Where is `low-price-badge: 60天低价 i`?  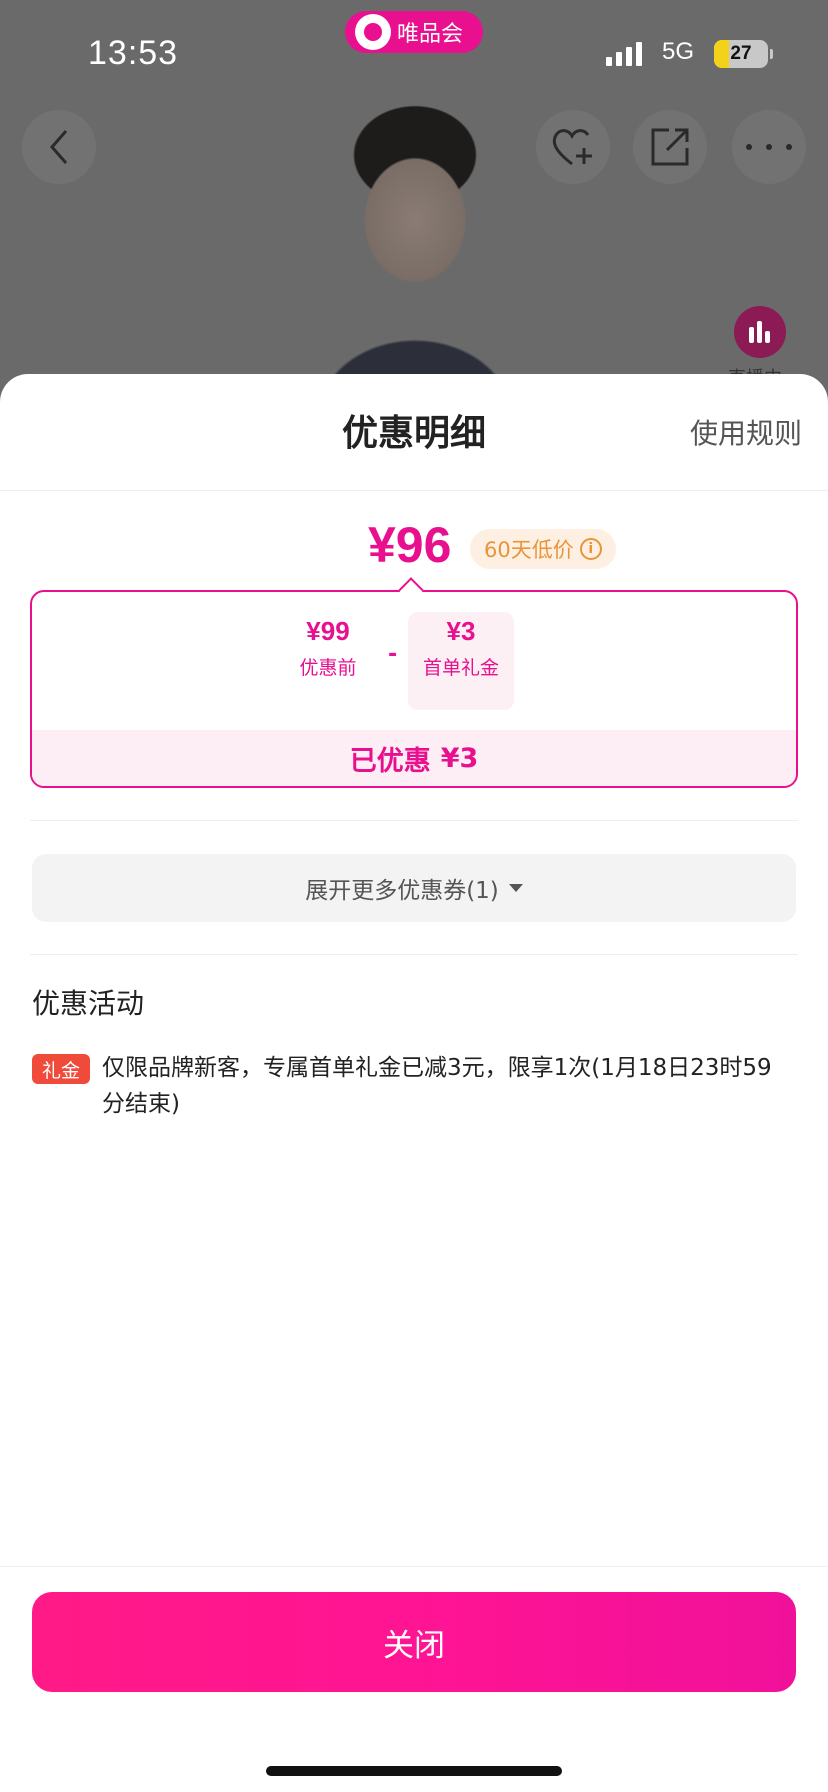 low-price-badge: 60天低价 i is located at coordinates (543, 549).